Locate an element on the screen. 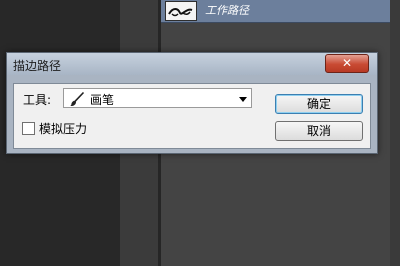  path-list-item-work-path: 工作路径 is located at coordinates (275, 11).